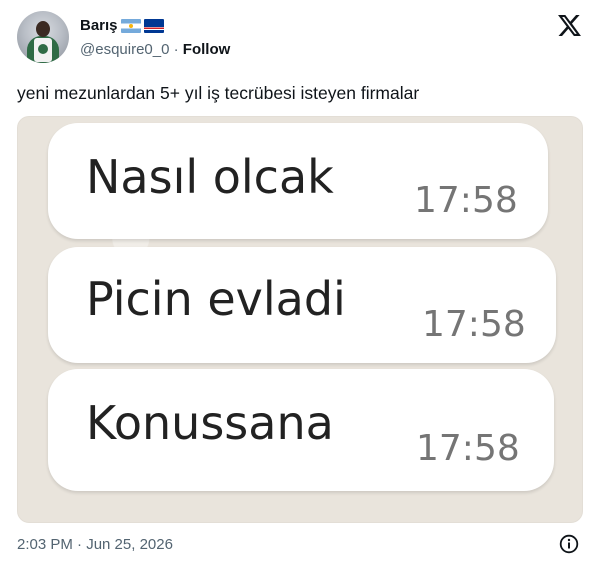 Image resolution: width=600 pixels, height=574 pixels. I want to click on info-icon, so click(569, 544).